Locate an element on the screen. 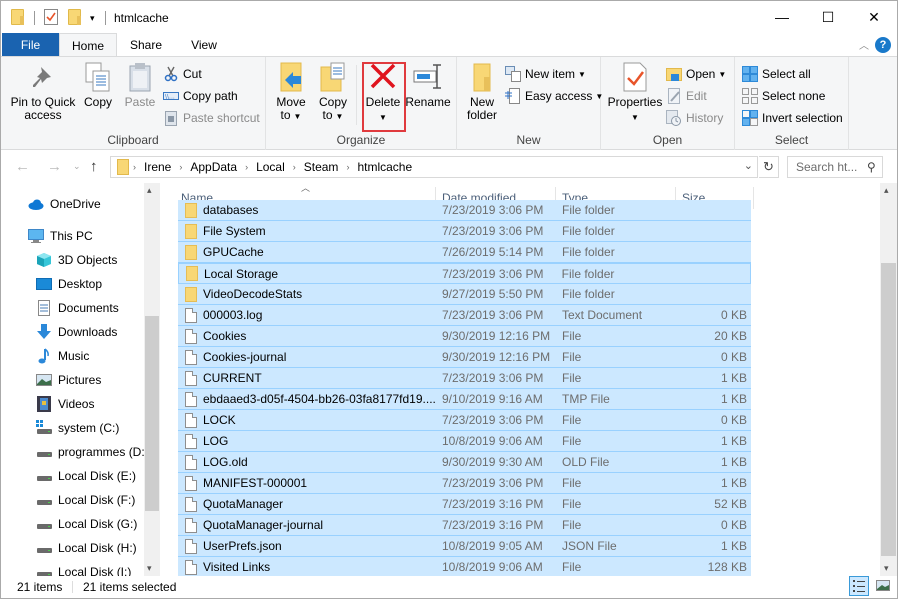  file-row: MANIFEST-000001 7/23/2019 3:06 PM File 1 KB is located at coordinates (464, 483).